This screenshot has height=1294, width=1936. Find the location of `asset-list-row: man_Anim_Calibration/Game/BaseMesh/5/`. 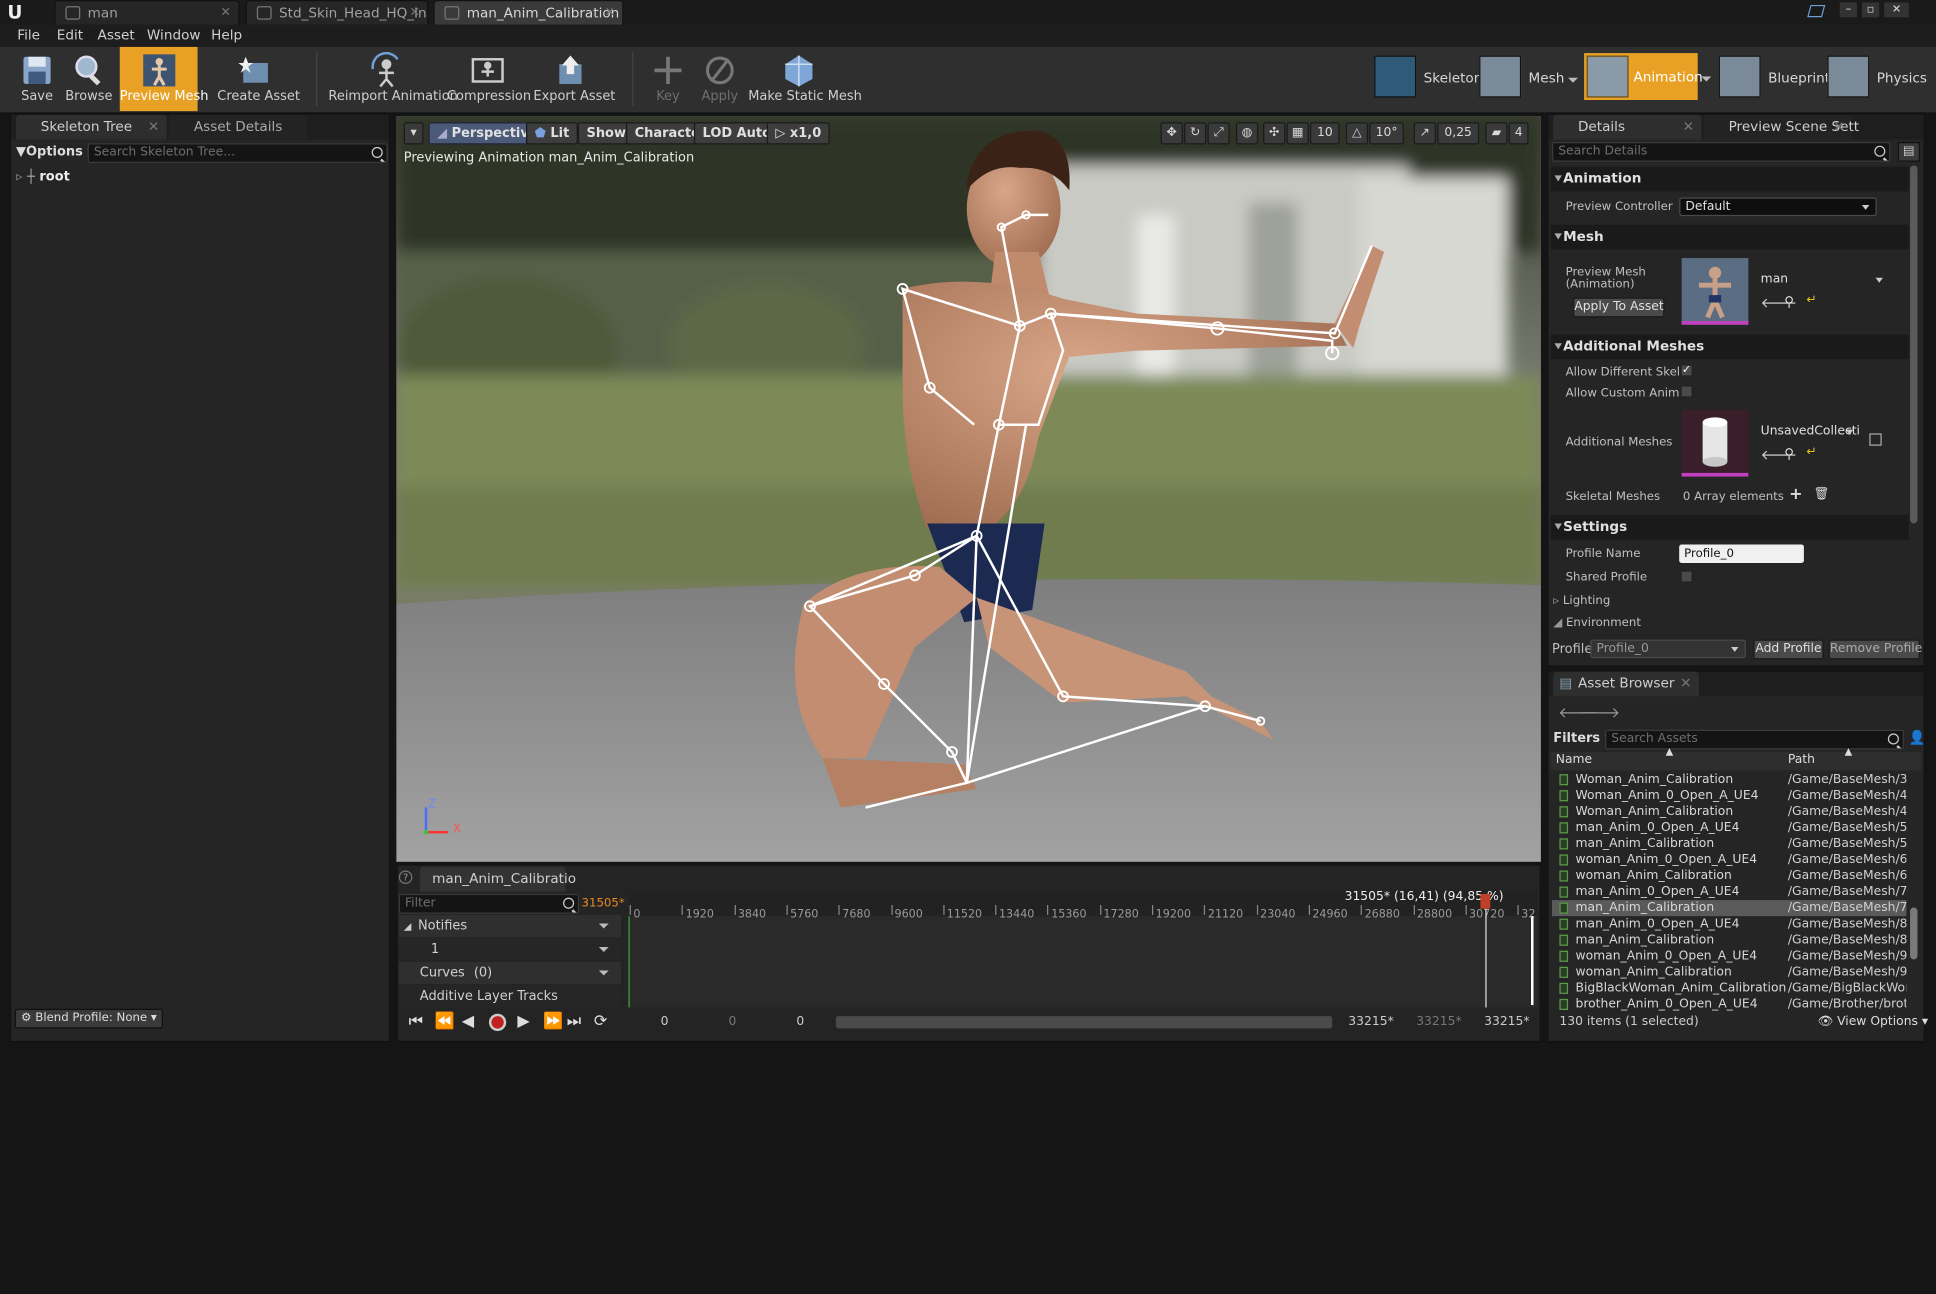

asset-list-row: man_Anim_Calibration/Game/BaseMesh/5/ is located at coordinates (1729, 844).